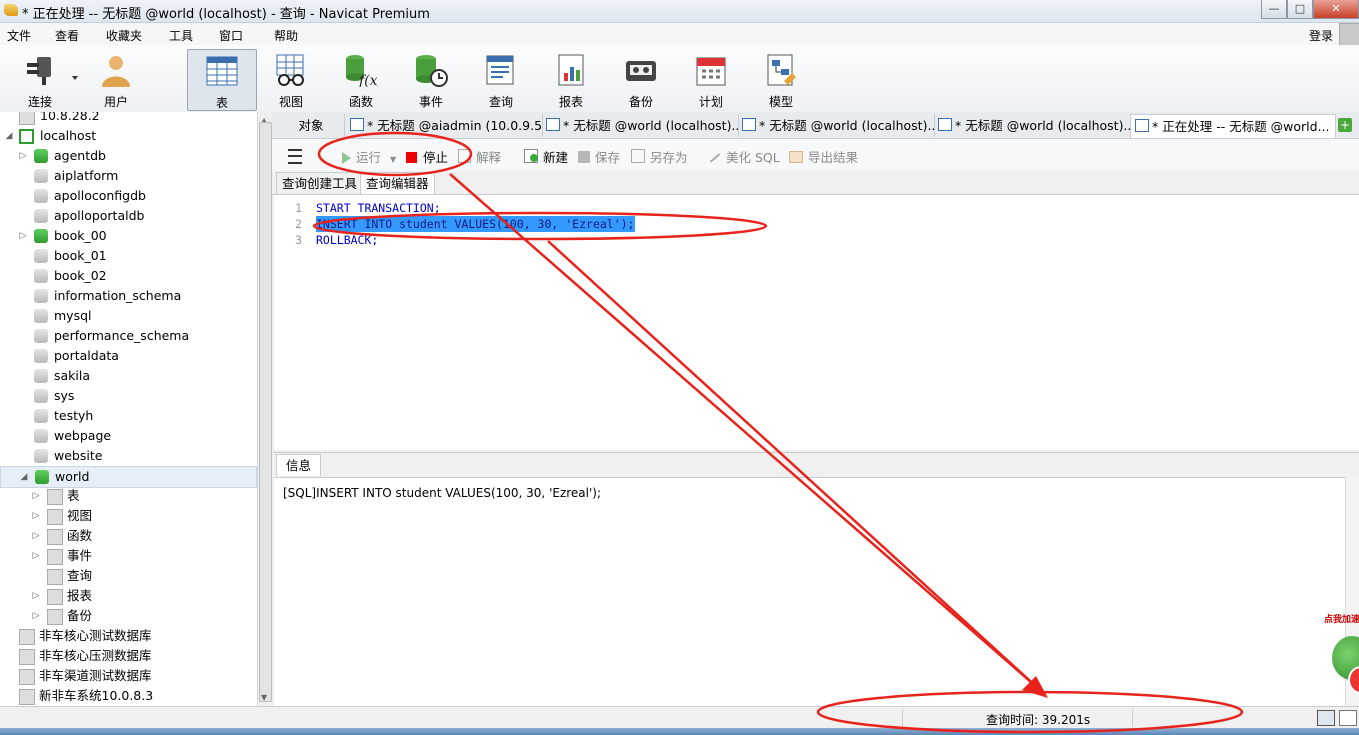 Image resolution: width=1359 pixels, height=735 pixels. What do you see at coordinates (286, 35) in the screenshot?
I see `menu-help: 帮助` at bounding box center [286, 35].